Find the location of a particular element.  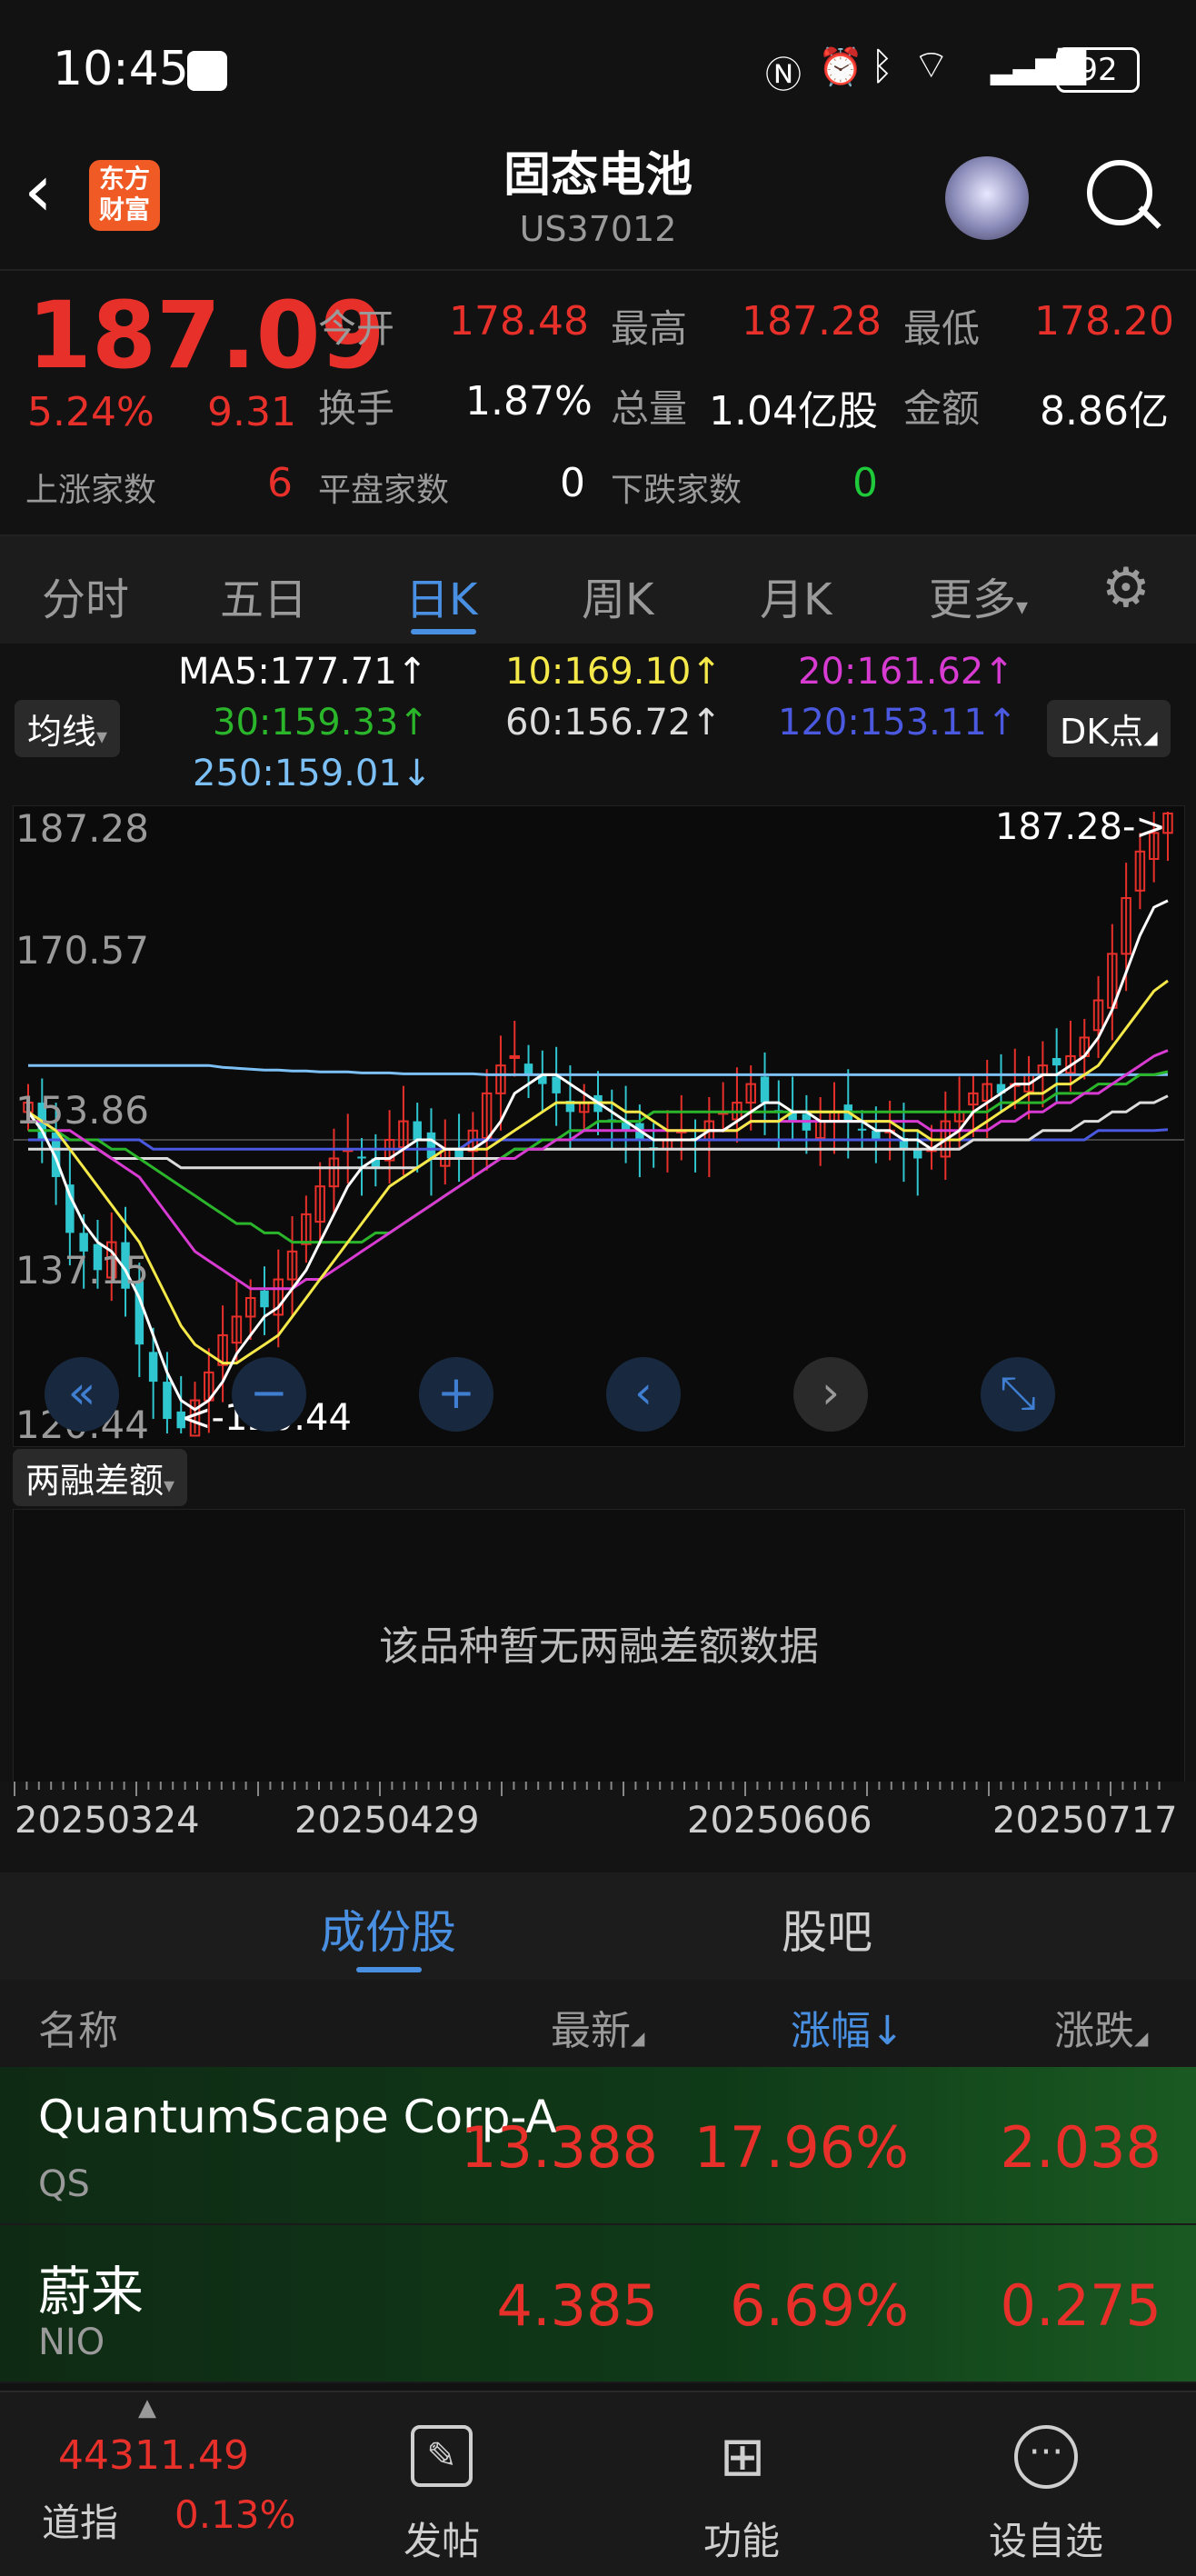

ma120-value: 120:153.11↑ is located at coordinates (898, 723).